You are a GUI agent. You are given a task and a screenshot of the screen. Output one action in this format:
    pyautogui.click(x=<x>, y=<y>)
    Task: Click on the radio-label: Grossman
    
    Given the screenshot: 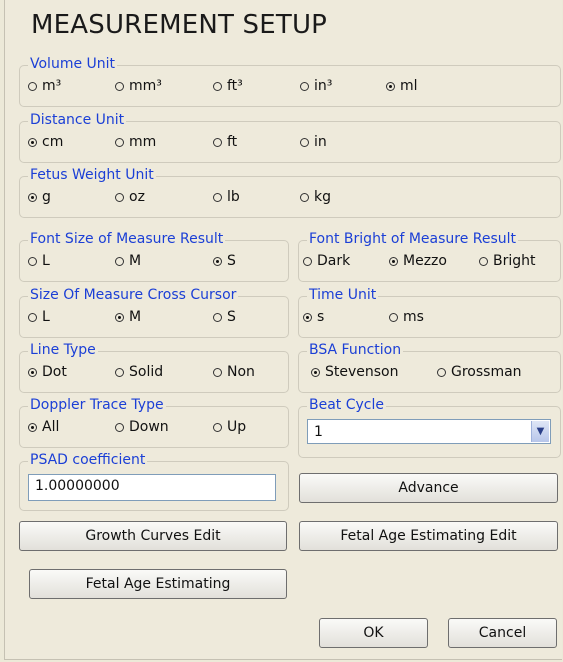 What is the action you would take?
    pyautogui.click(x=486, y=372)
    